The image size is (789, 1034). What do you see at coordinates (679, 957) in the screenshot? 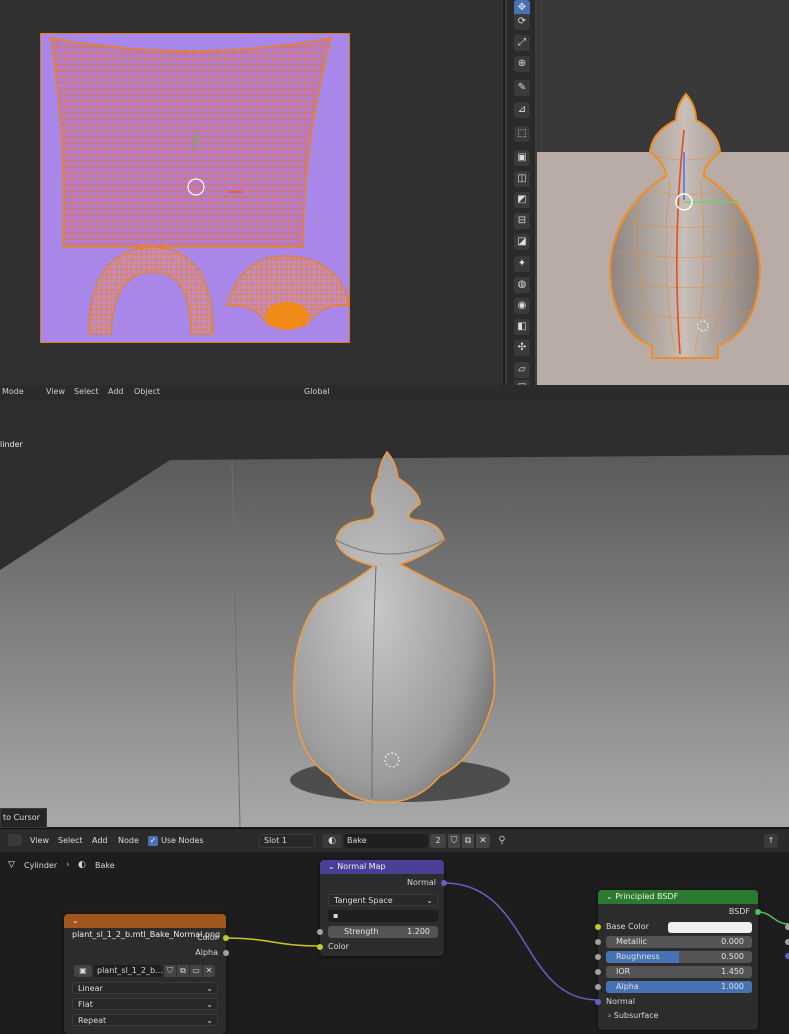
I see `roughness-slider: Roughness 0.500` at bounding box center [679, 957].